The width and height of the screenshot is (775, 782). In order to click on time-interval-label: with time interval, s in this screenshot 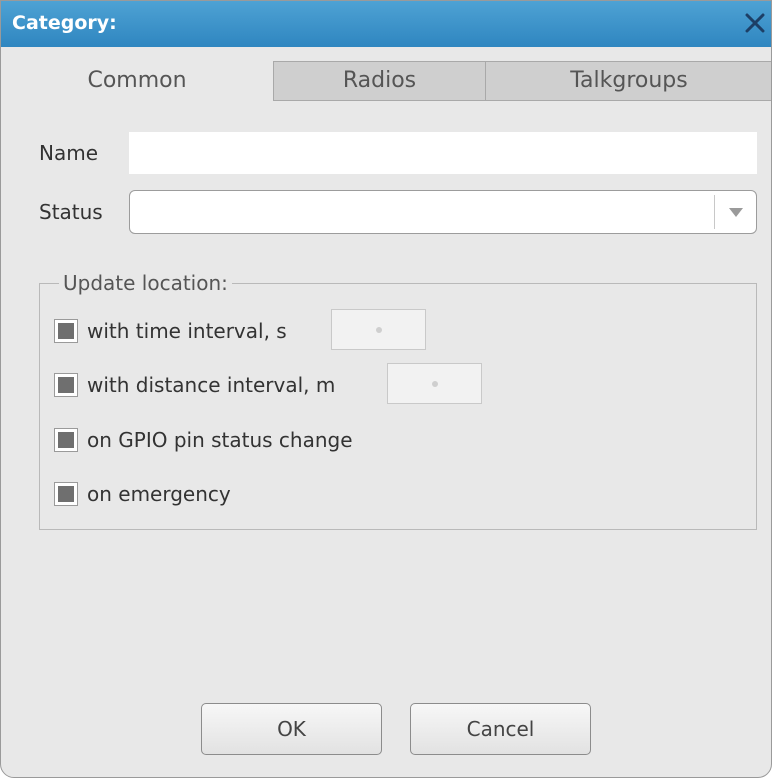, I will do `click(187, 331)`.